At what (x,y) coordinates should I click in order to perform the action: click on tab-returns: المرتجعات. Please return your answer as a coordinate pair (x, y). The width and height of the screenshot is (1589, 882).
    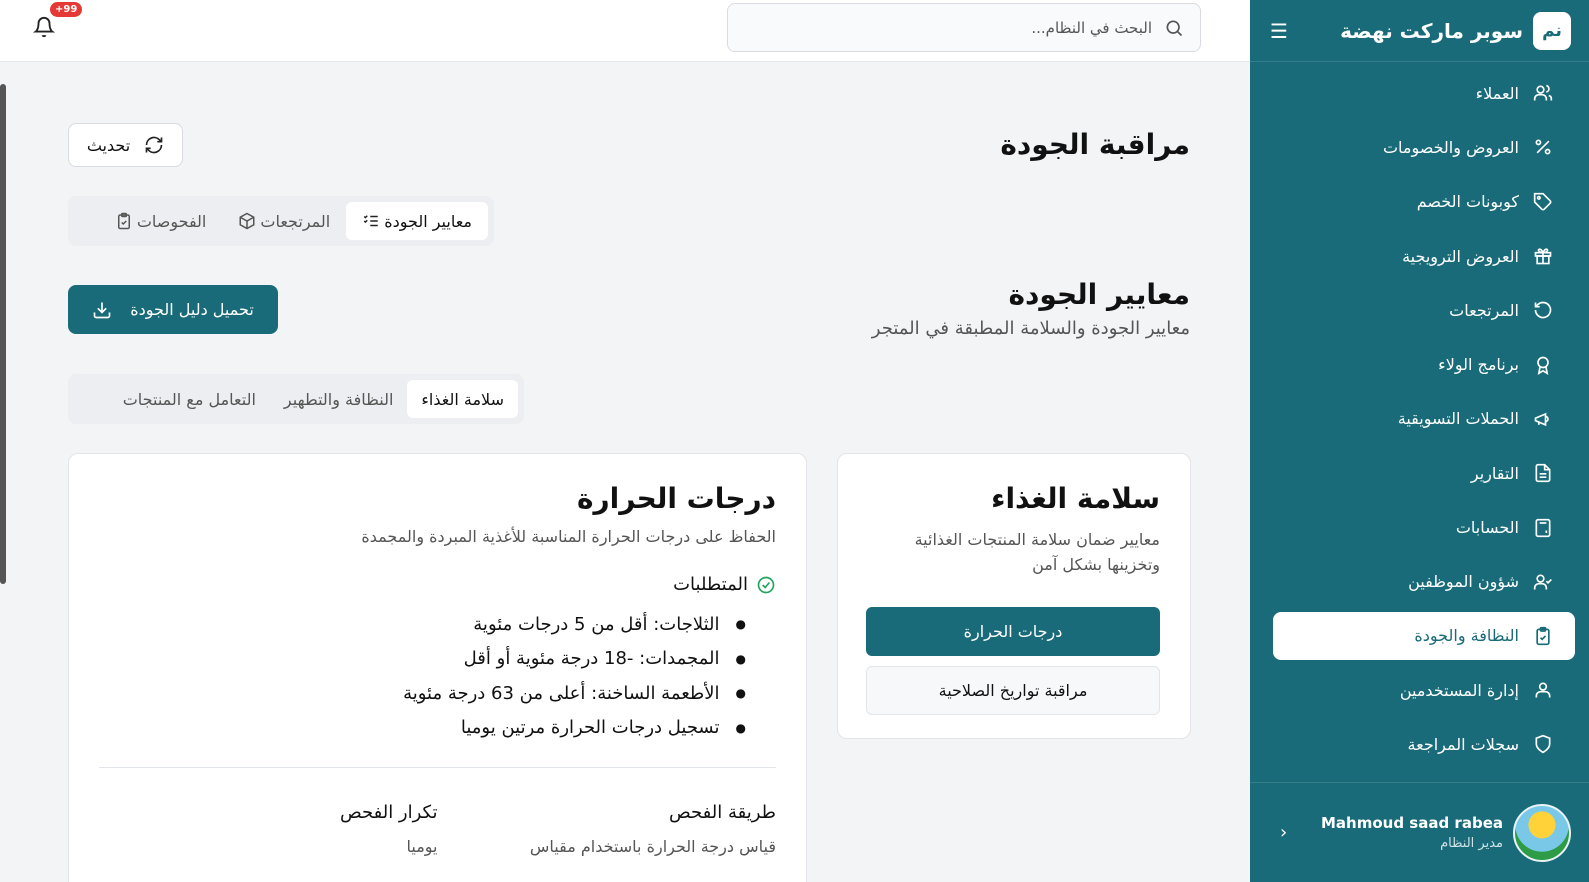
    Looking at the image, I should click on (284, 221).